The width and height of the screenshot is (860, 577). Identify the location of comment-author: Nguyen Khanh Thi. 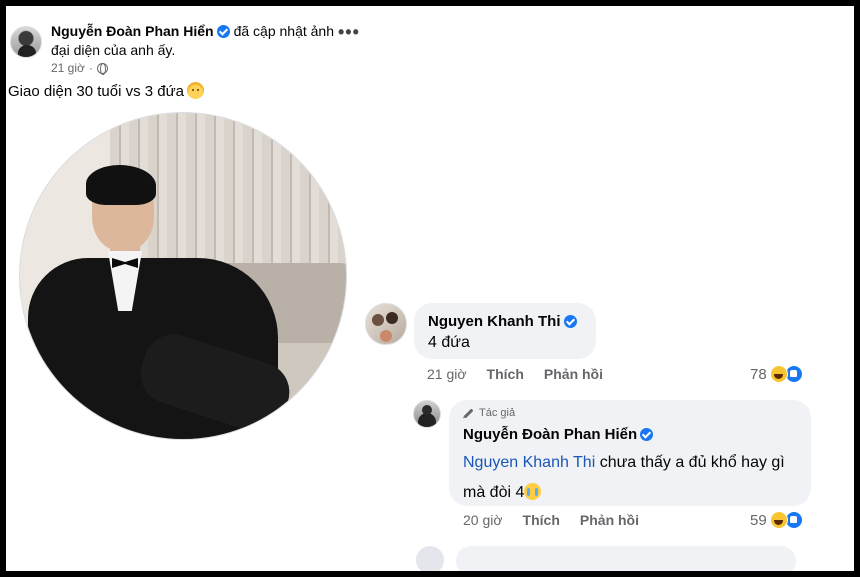
(502, 321).